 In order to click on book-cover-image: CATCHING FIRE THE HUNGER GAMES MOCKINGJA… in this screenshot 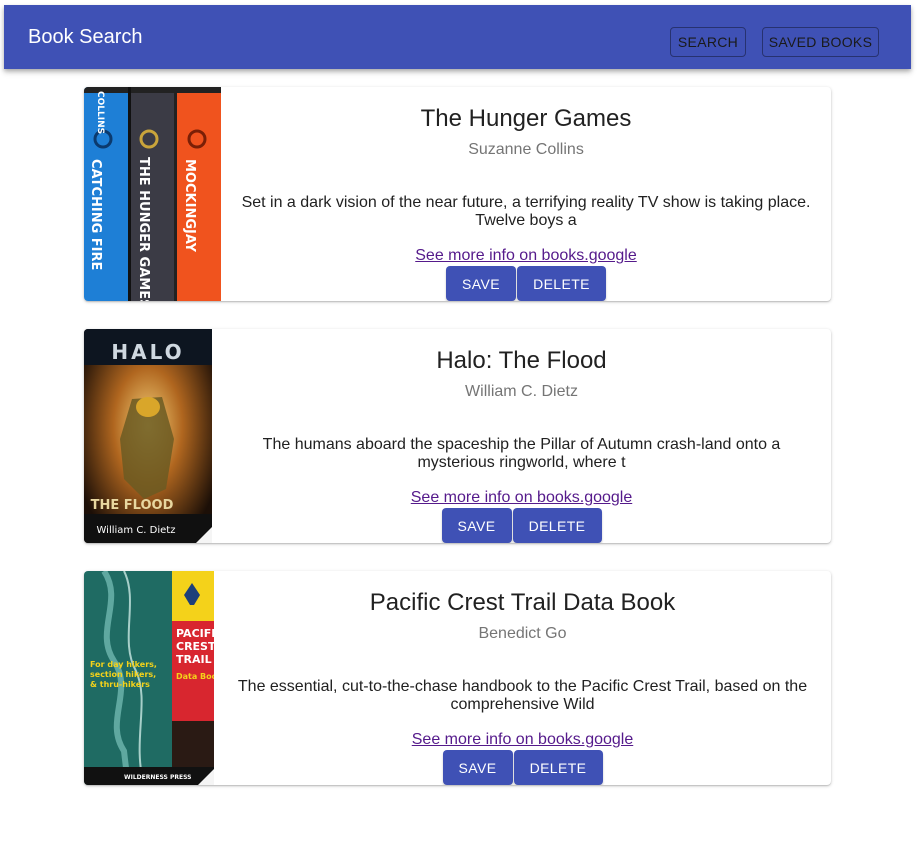, I will do `click(152, 194)`.